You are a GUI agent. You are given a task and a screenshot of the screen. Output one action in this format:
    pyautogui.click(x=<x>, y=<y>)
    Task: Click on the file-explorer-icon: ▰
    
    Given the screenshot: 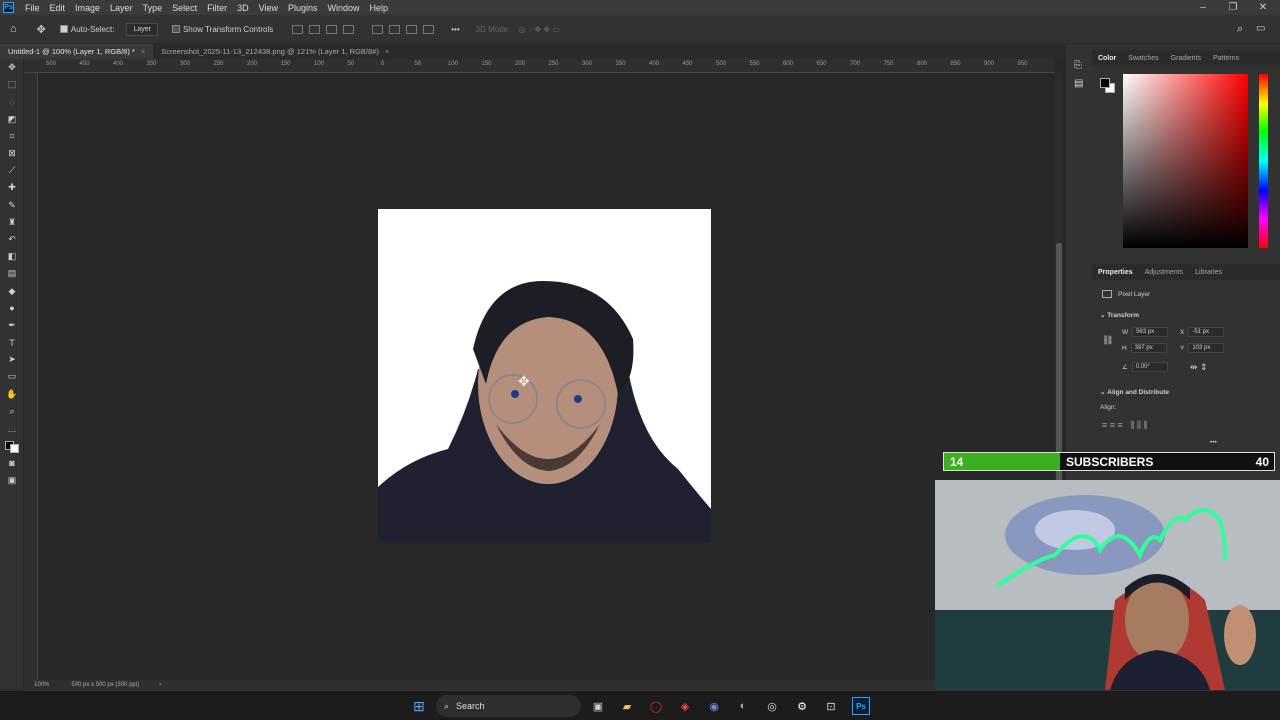 What is the action you would take?
    pyautogui.click(x=627, y=706)
    